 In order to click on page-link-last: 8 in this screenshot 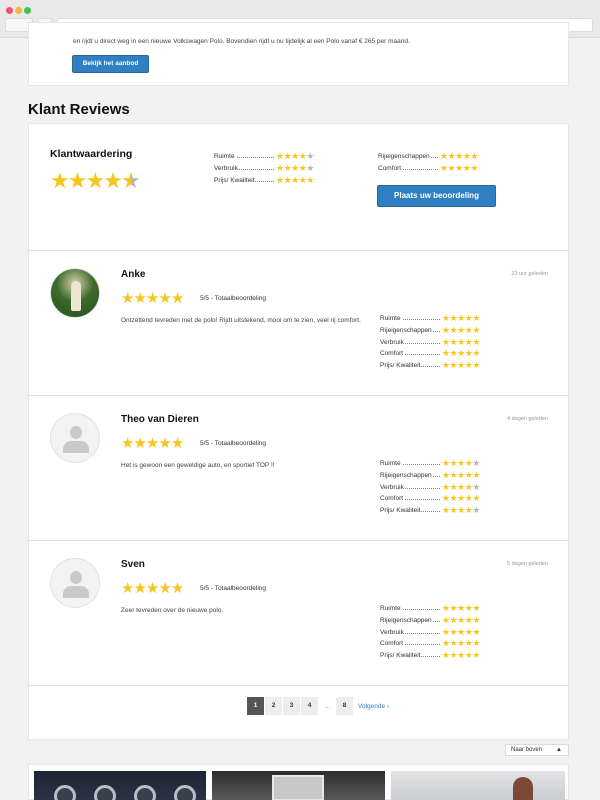, I will do `click(344, 706)`.